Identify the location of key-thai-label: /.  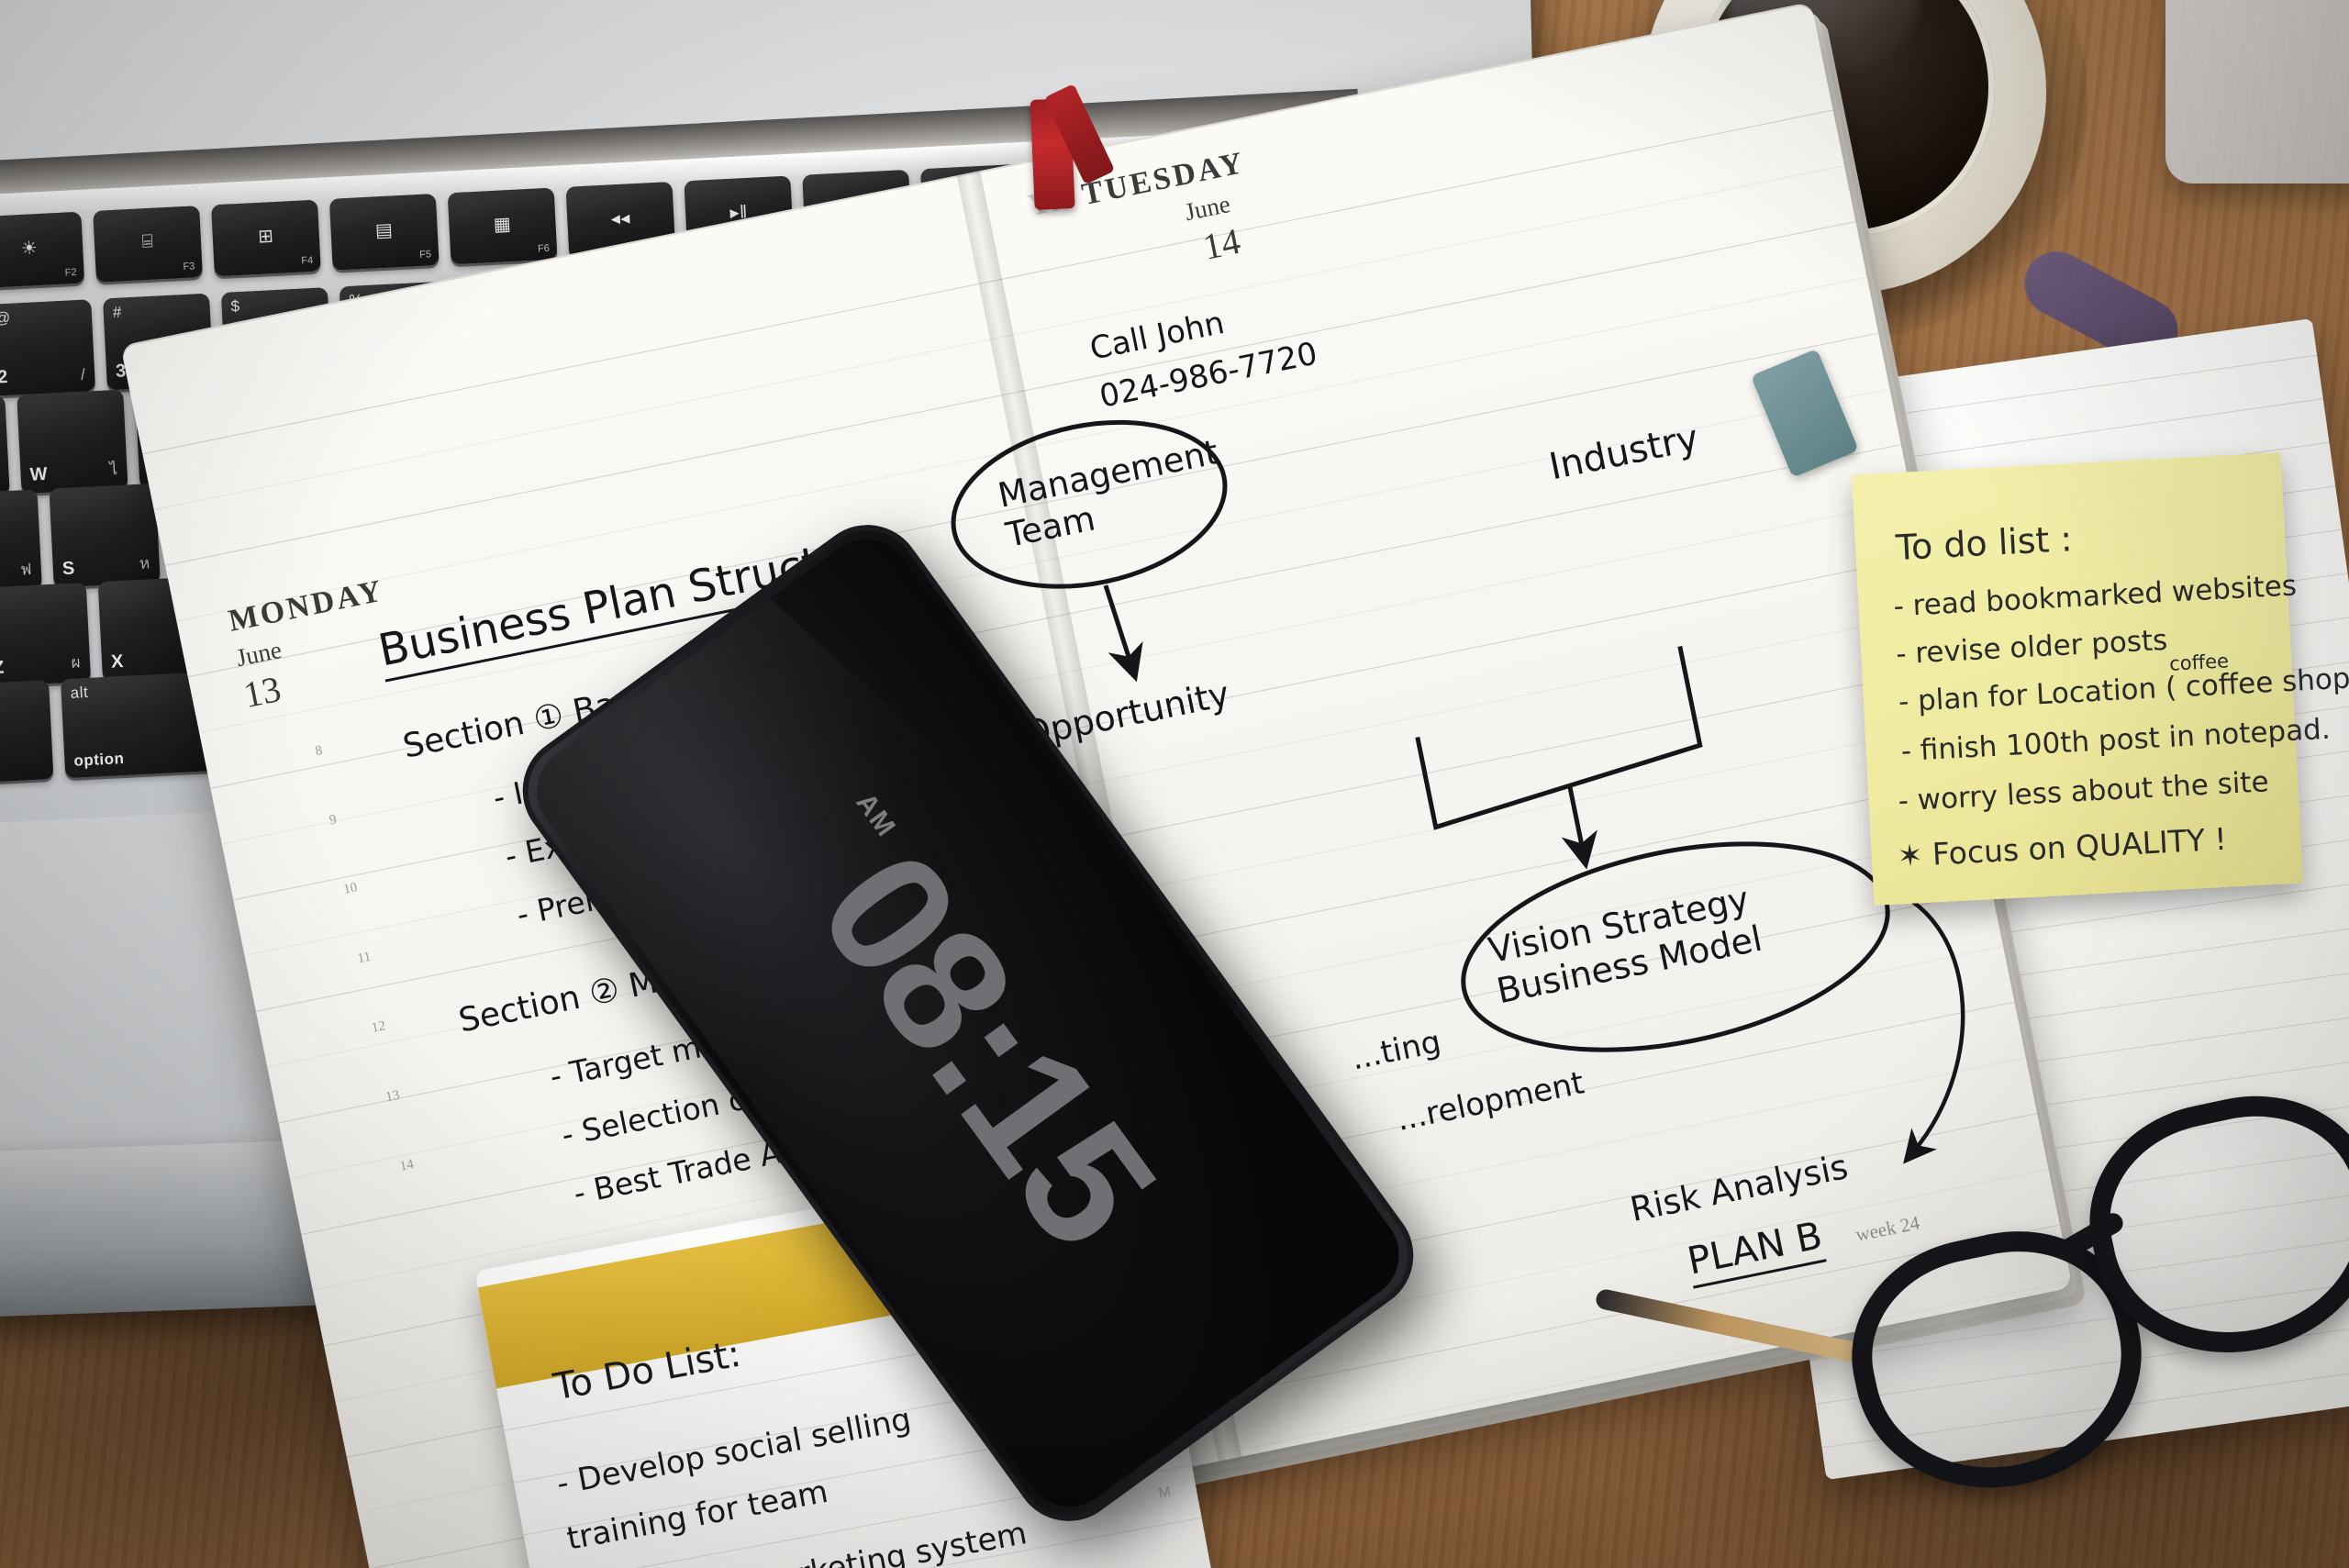
(83, 374).